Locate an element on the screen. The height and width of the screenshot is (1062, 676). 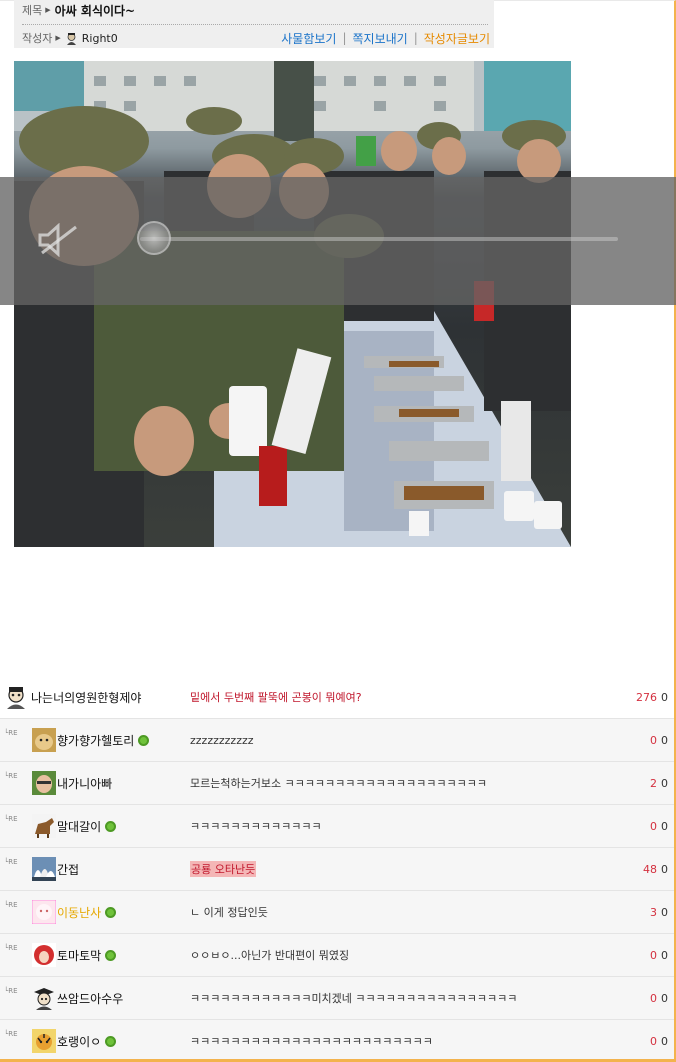
comment-nickname: 내가니아빠 is located at coordinates (84, 783).